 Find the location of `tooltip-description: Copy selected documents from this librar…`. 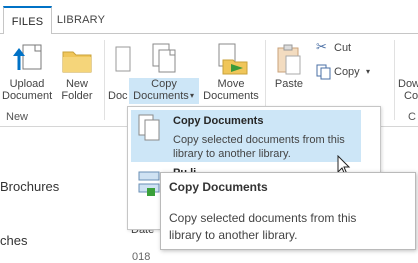

tooltip-description: Copy selected documents from this librar… is located at coordinates (289, 227).